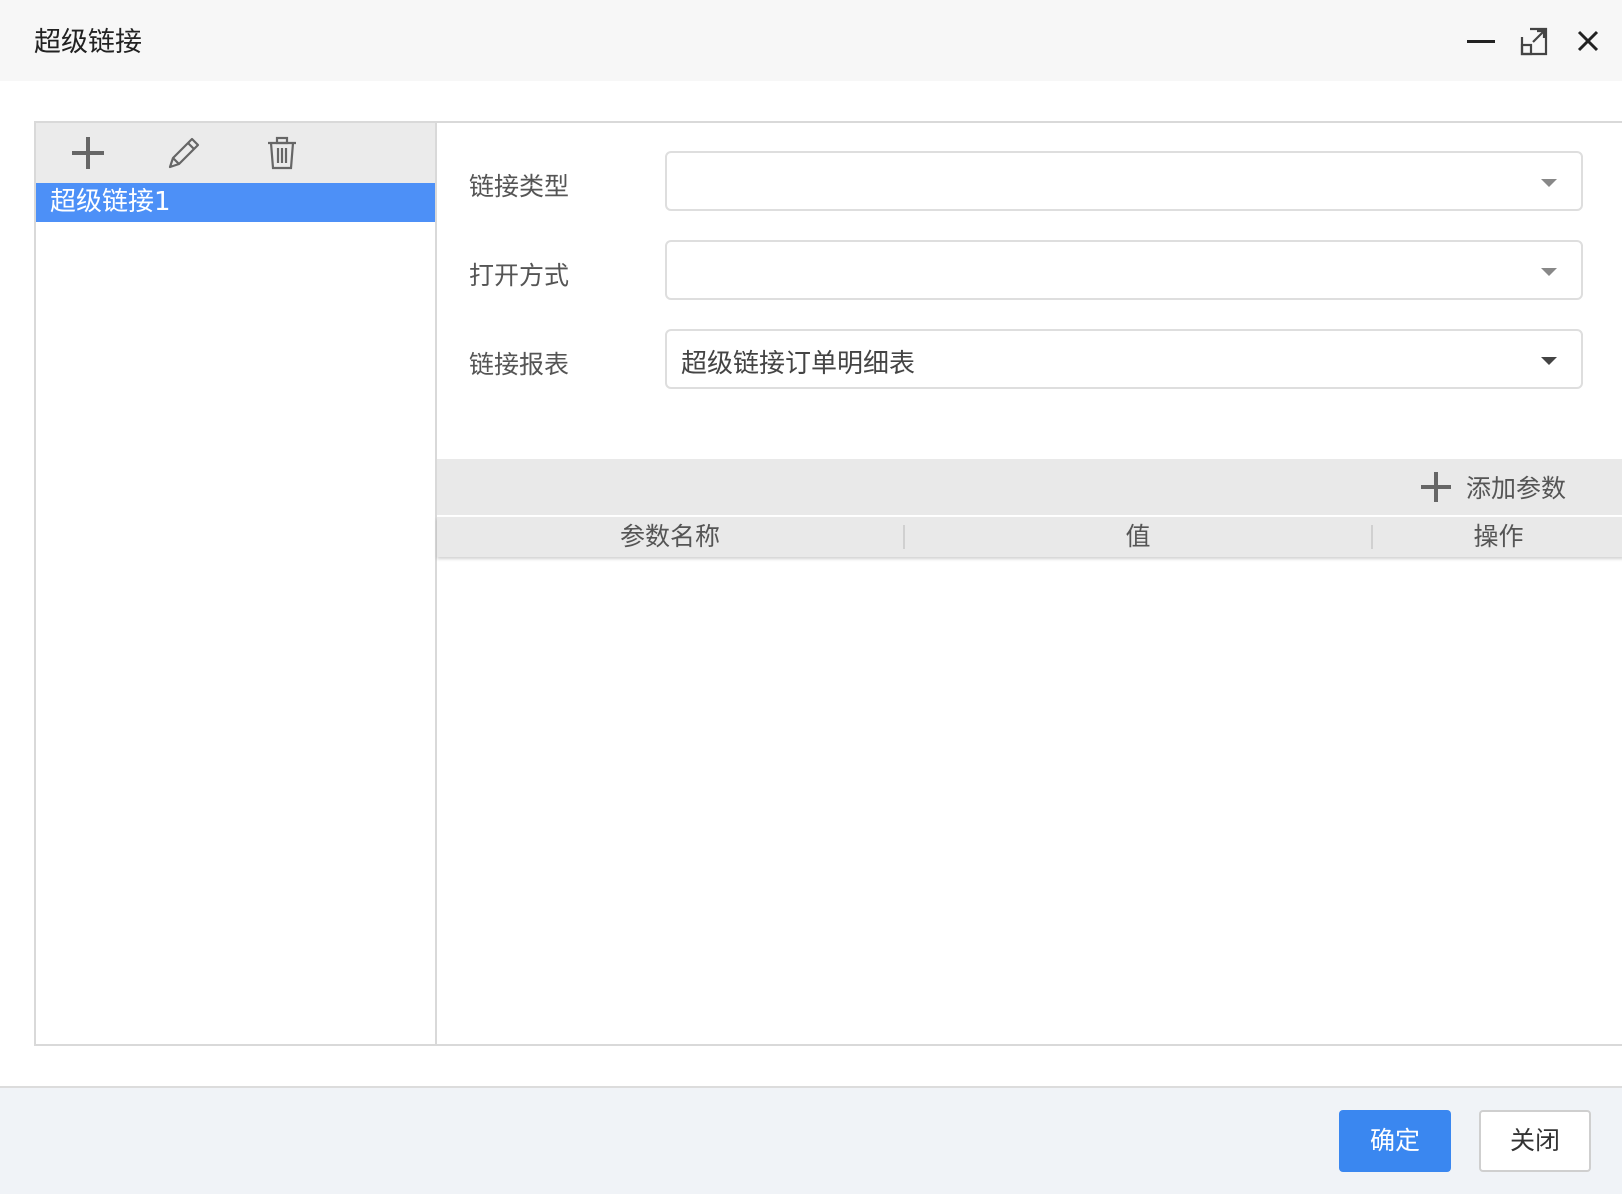  What do you see at coordinates (519, 364) in the screenshot?
I see `link-report-label: 链接报表` at bounding box center [519, 364].